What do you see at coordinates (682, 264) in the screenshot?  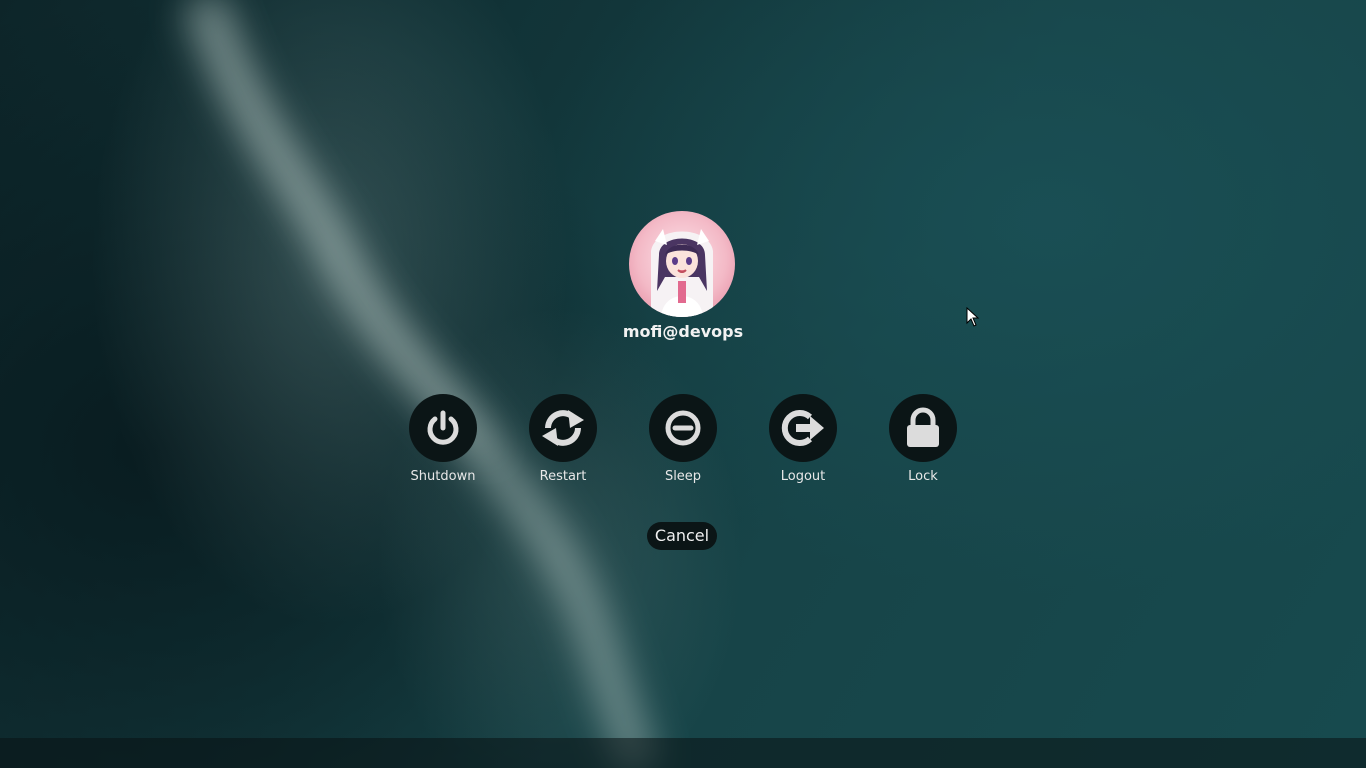 I see `user-avatar` at bounding box center [682, 264].